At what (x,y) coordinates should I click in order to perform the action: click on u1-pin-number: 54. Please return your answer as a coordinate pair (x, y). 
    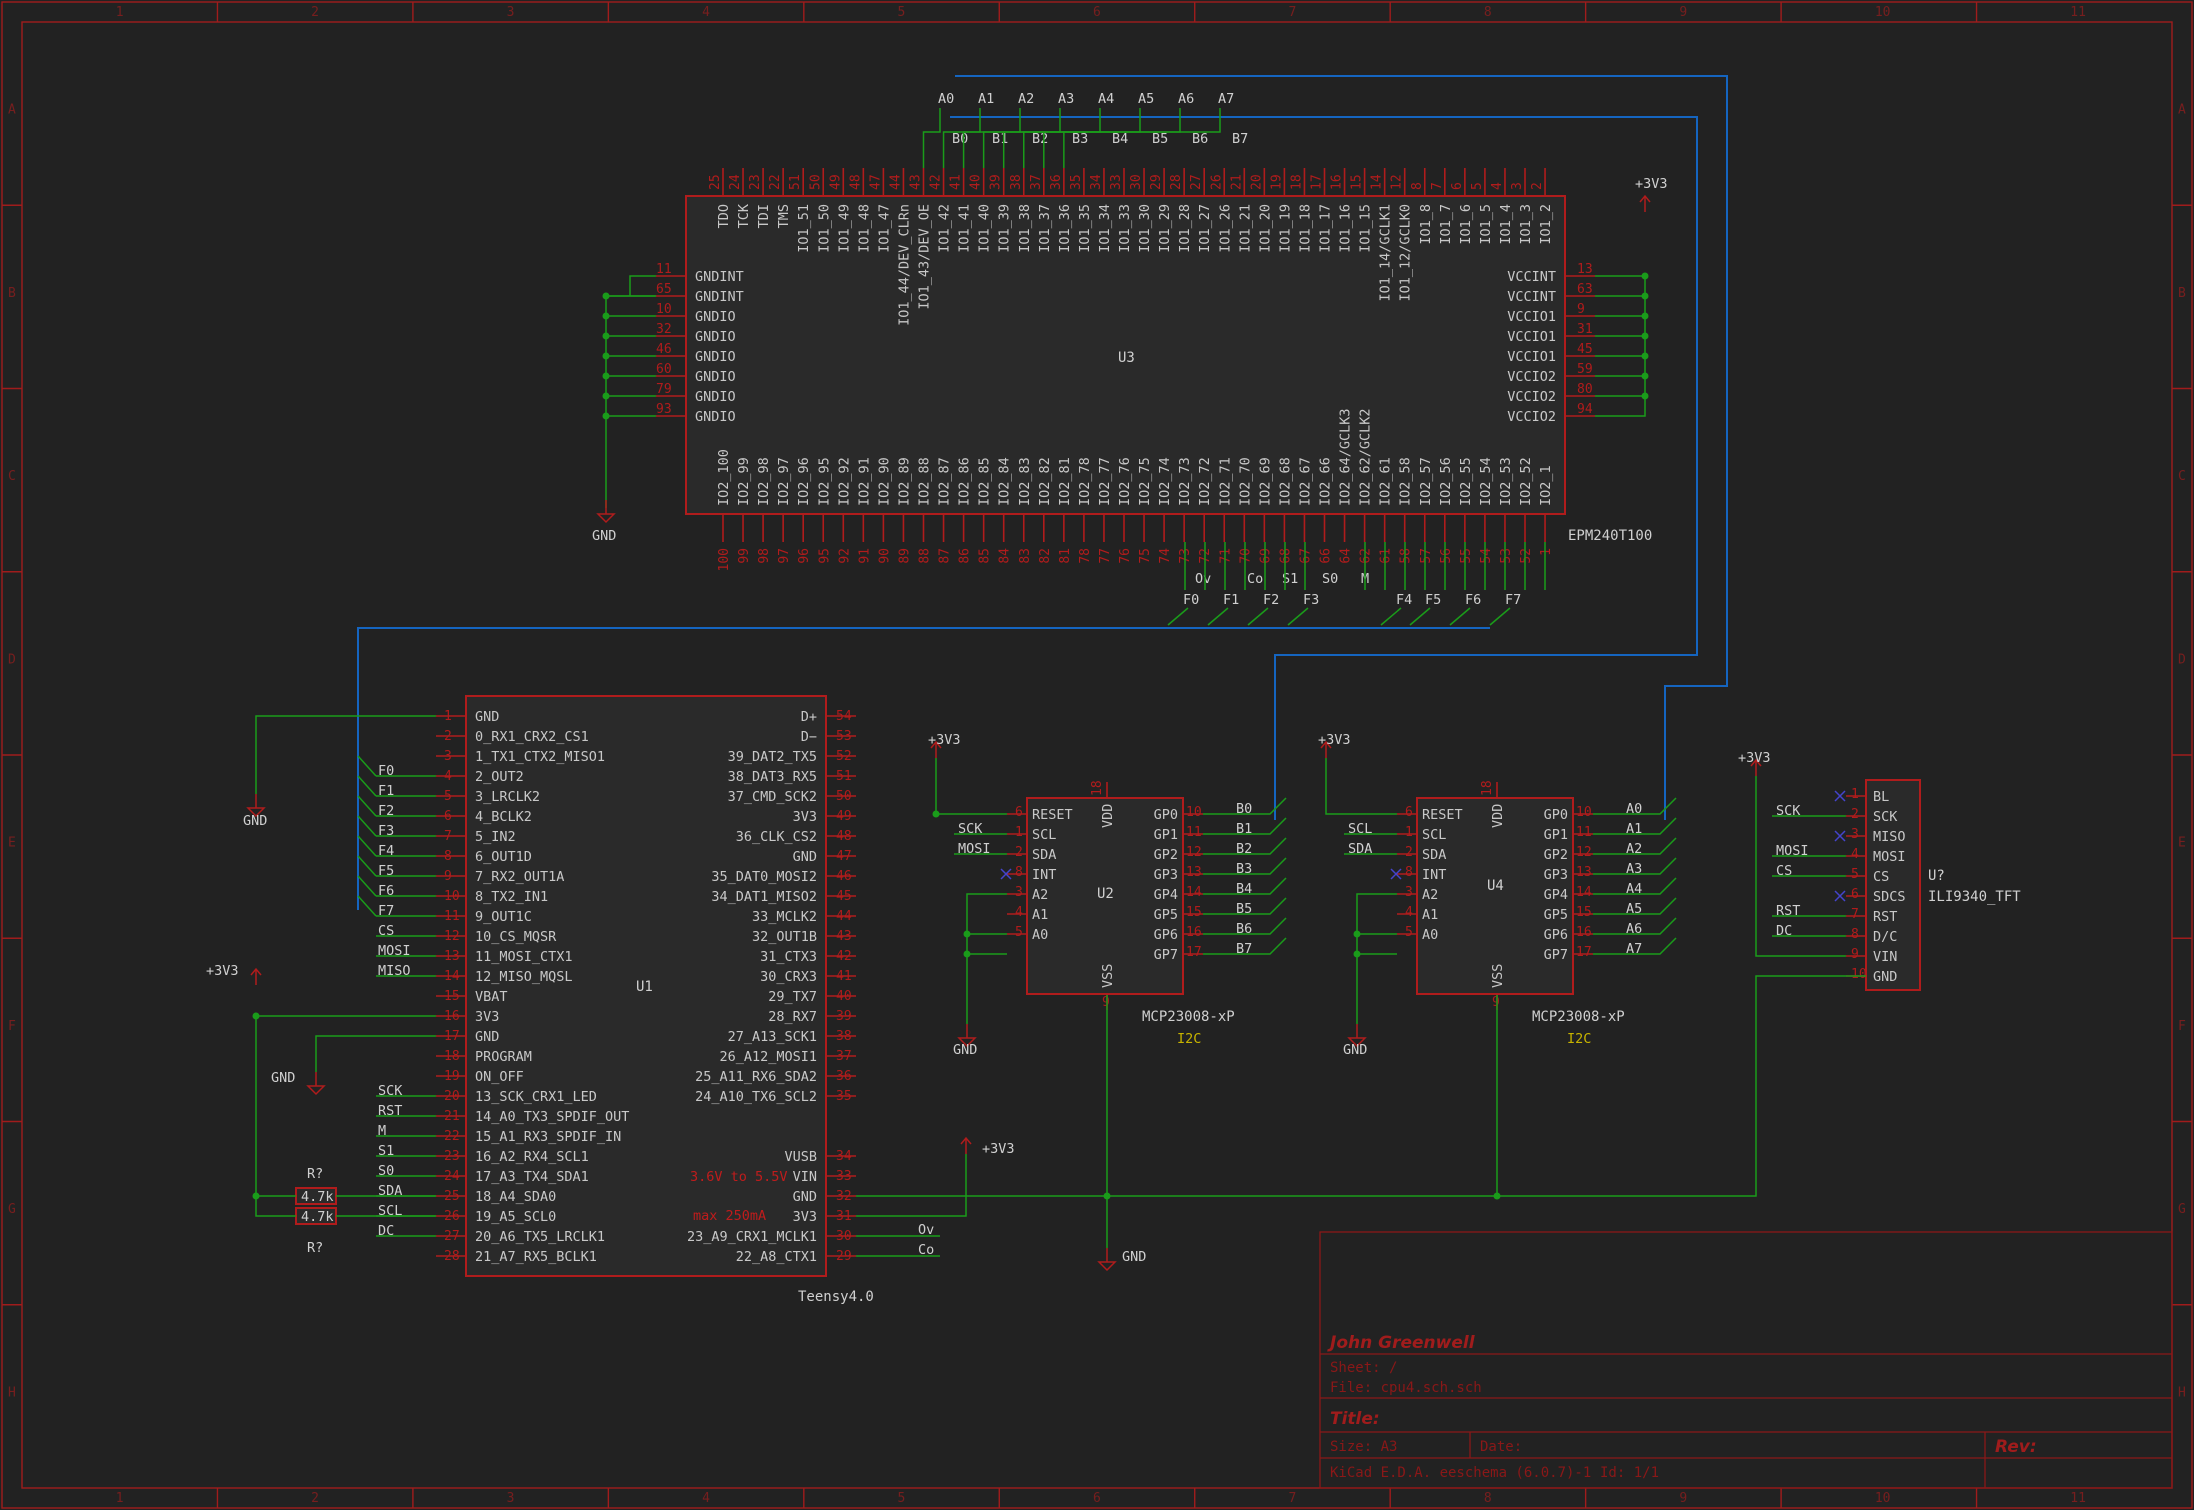
    Looking at the image, I should click on (844, 716).